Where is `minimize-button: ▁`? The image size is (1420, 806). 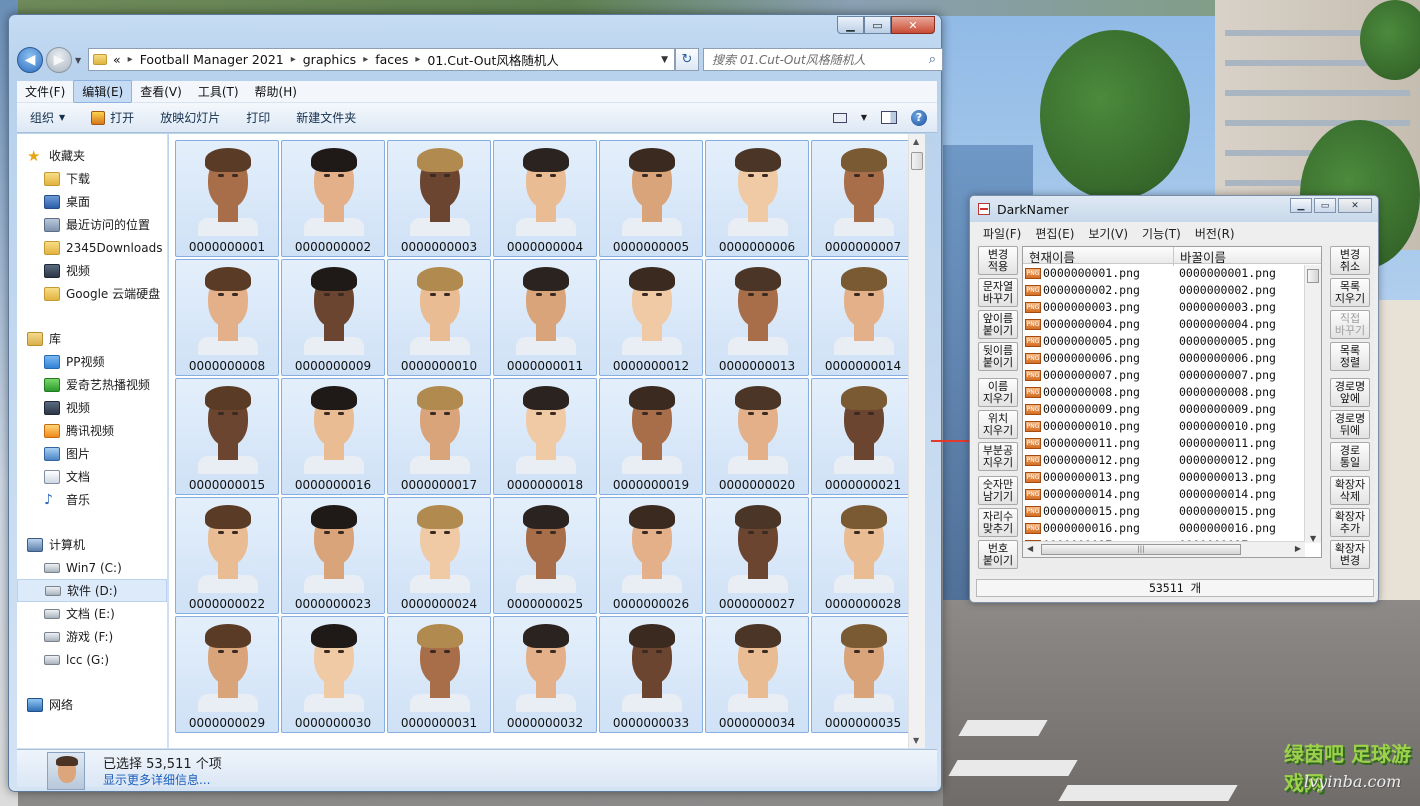 minimize-button: ▁ is located at coordinates (850, 25).